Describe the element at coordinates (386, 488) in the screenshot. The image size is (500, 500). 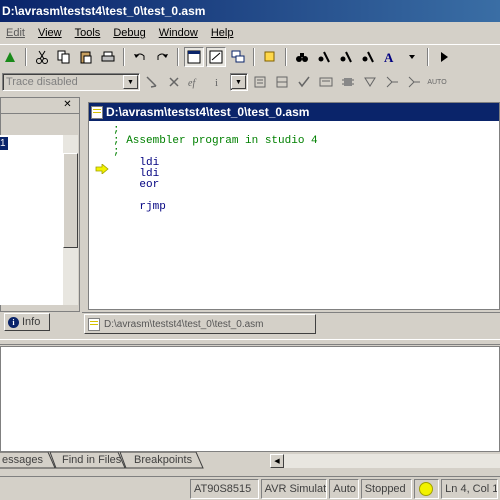
I see `status-state: Stopped` at that location.